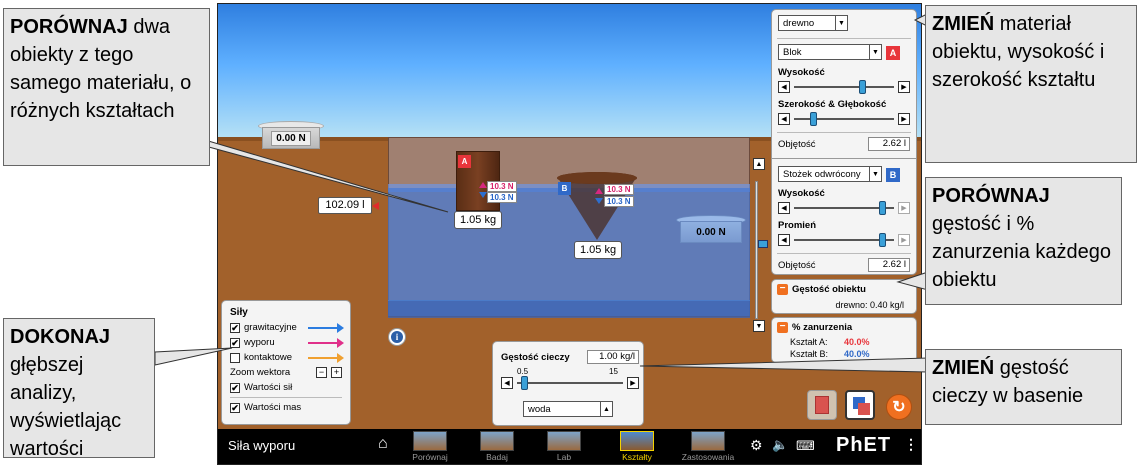 This screenshot has height=468, width=1140. I want to click on radius-slider: ◀ ▶, so click(844, 240).